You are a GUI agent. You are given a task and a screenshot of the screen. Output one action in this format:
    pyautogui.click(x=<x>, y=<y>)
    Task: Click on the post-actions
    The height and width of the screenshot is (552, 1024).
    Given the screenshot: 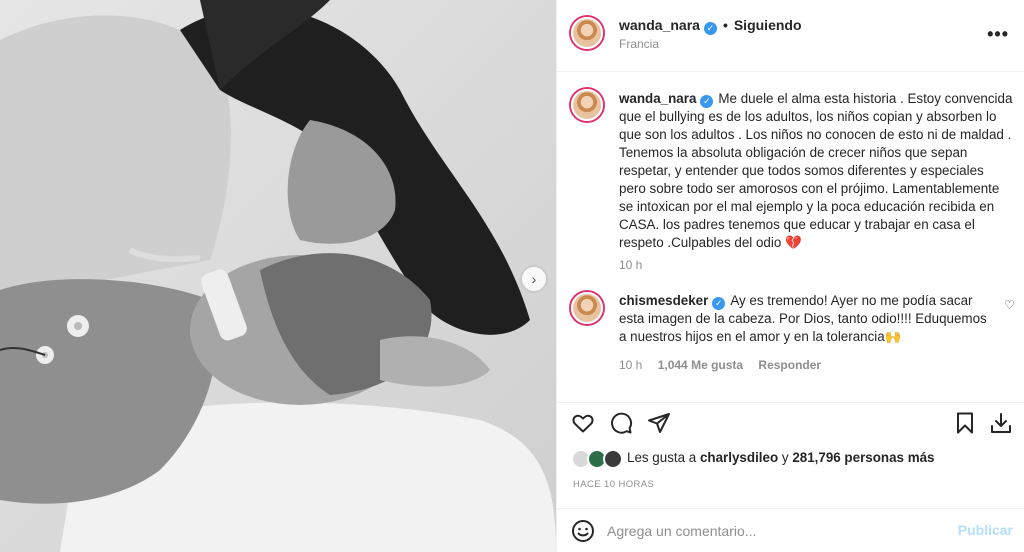 What is the action you would take?
    pyautogui.click(x=790, y=421)
    